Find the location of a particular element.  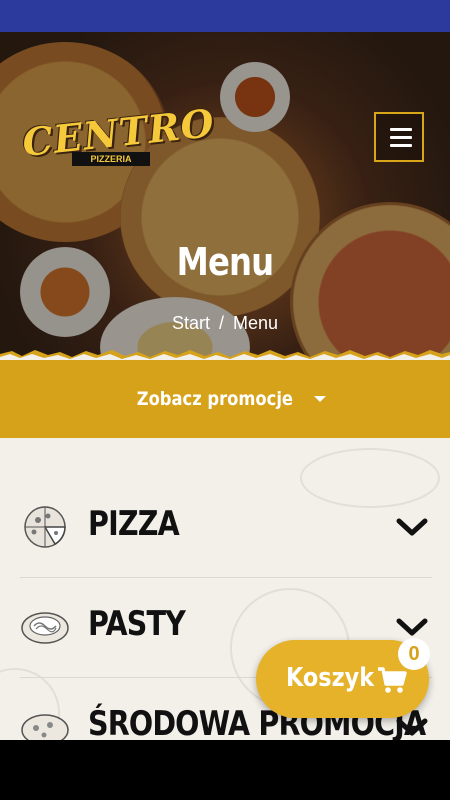

category-name: PIZZA is located at coordinates (134, 524).